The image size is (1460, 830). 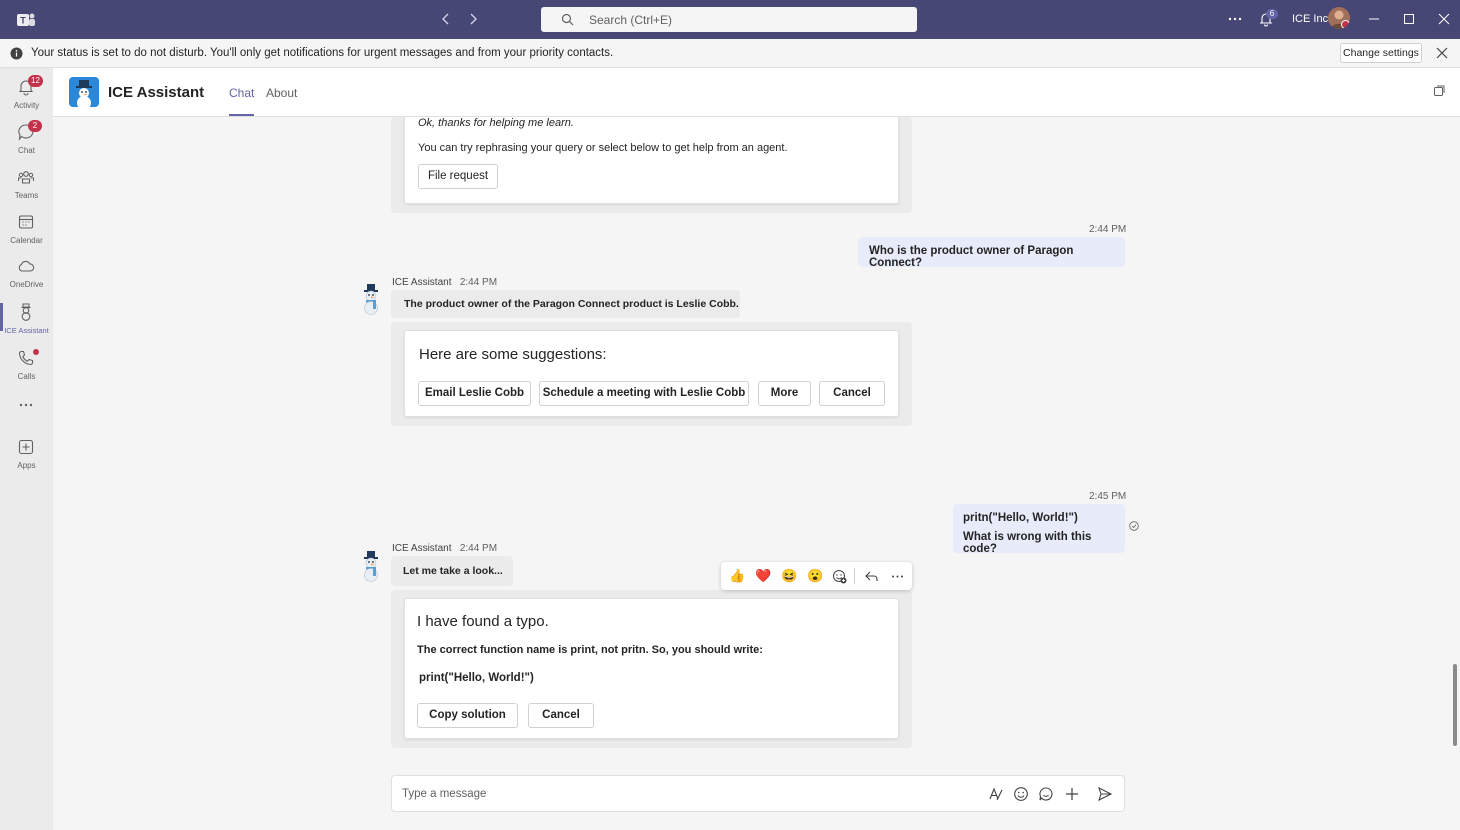 I want to click on rail-item-calls: Calls, so click(x=26, y=365).